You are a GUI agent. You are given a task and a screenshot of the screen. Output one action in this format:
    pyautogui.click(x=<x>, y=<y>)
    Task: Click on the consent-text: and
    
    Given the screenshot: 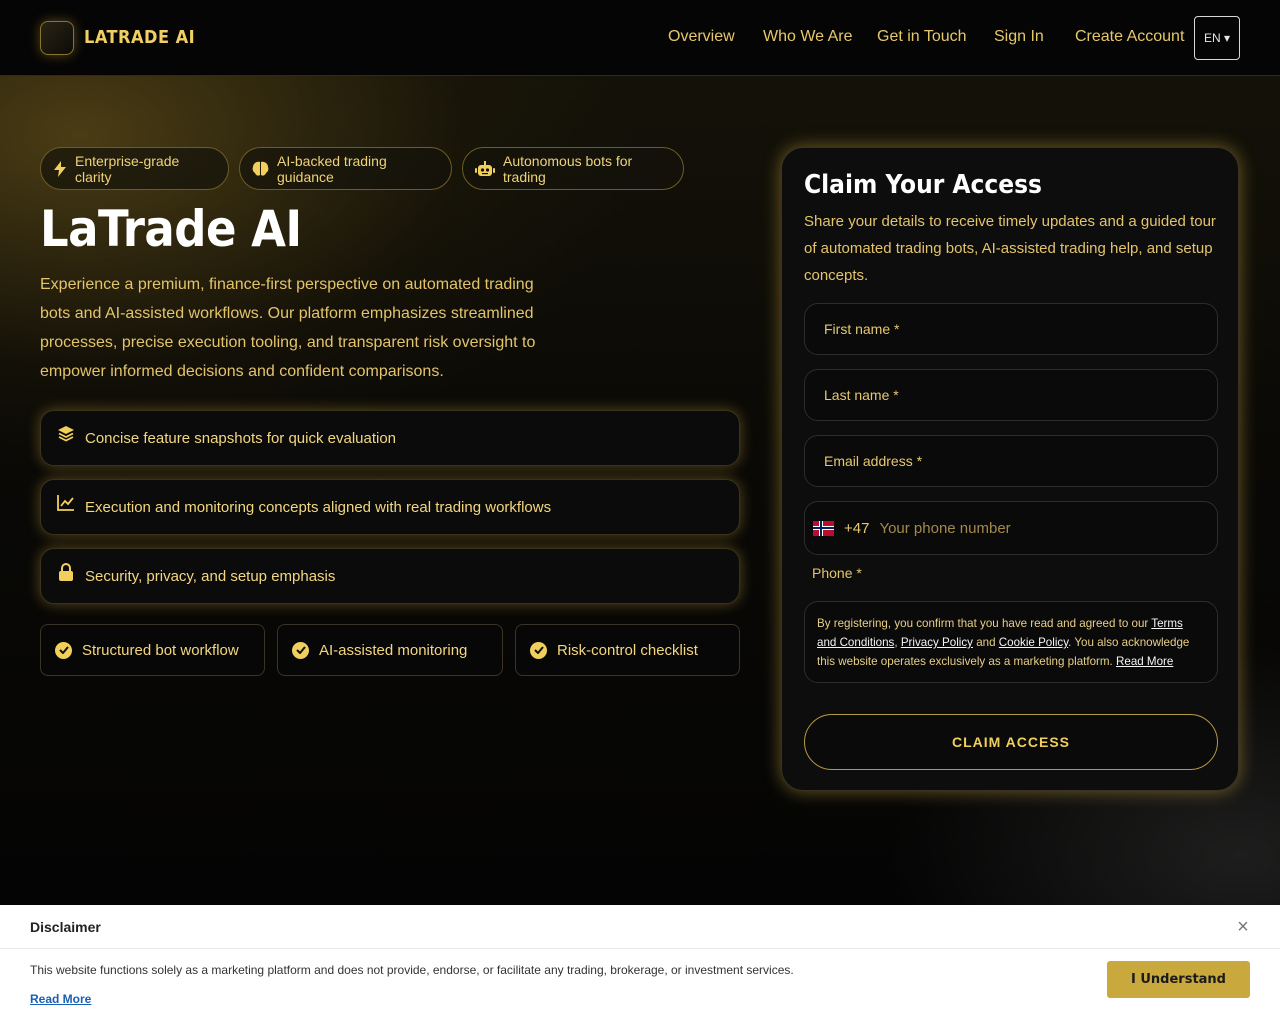 What is the action you would take?
    pyautogui.click(x=985, y=642)
    